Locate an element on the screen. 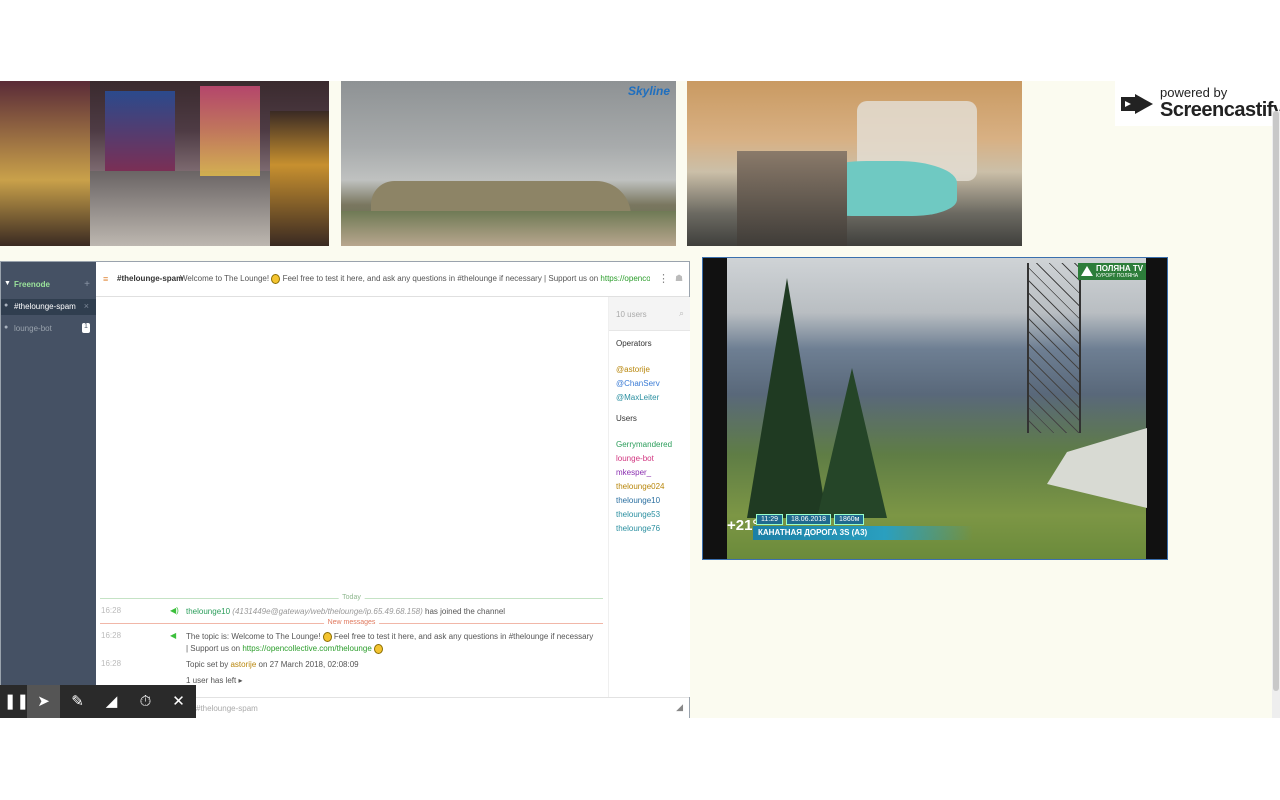  trevi-fountain-webcam is located at coordinates (854, 163).